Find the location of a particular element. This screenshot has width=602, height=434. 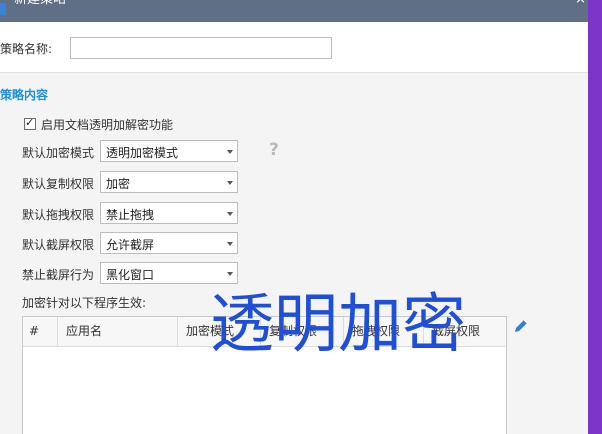

copy-permission-select: 加密 is located at coordinates (169, 182).